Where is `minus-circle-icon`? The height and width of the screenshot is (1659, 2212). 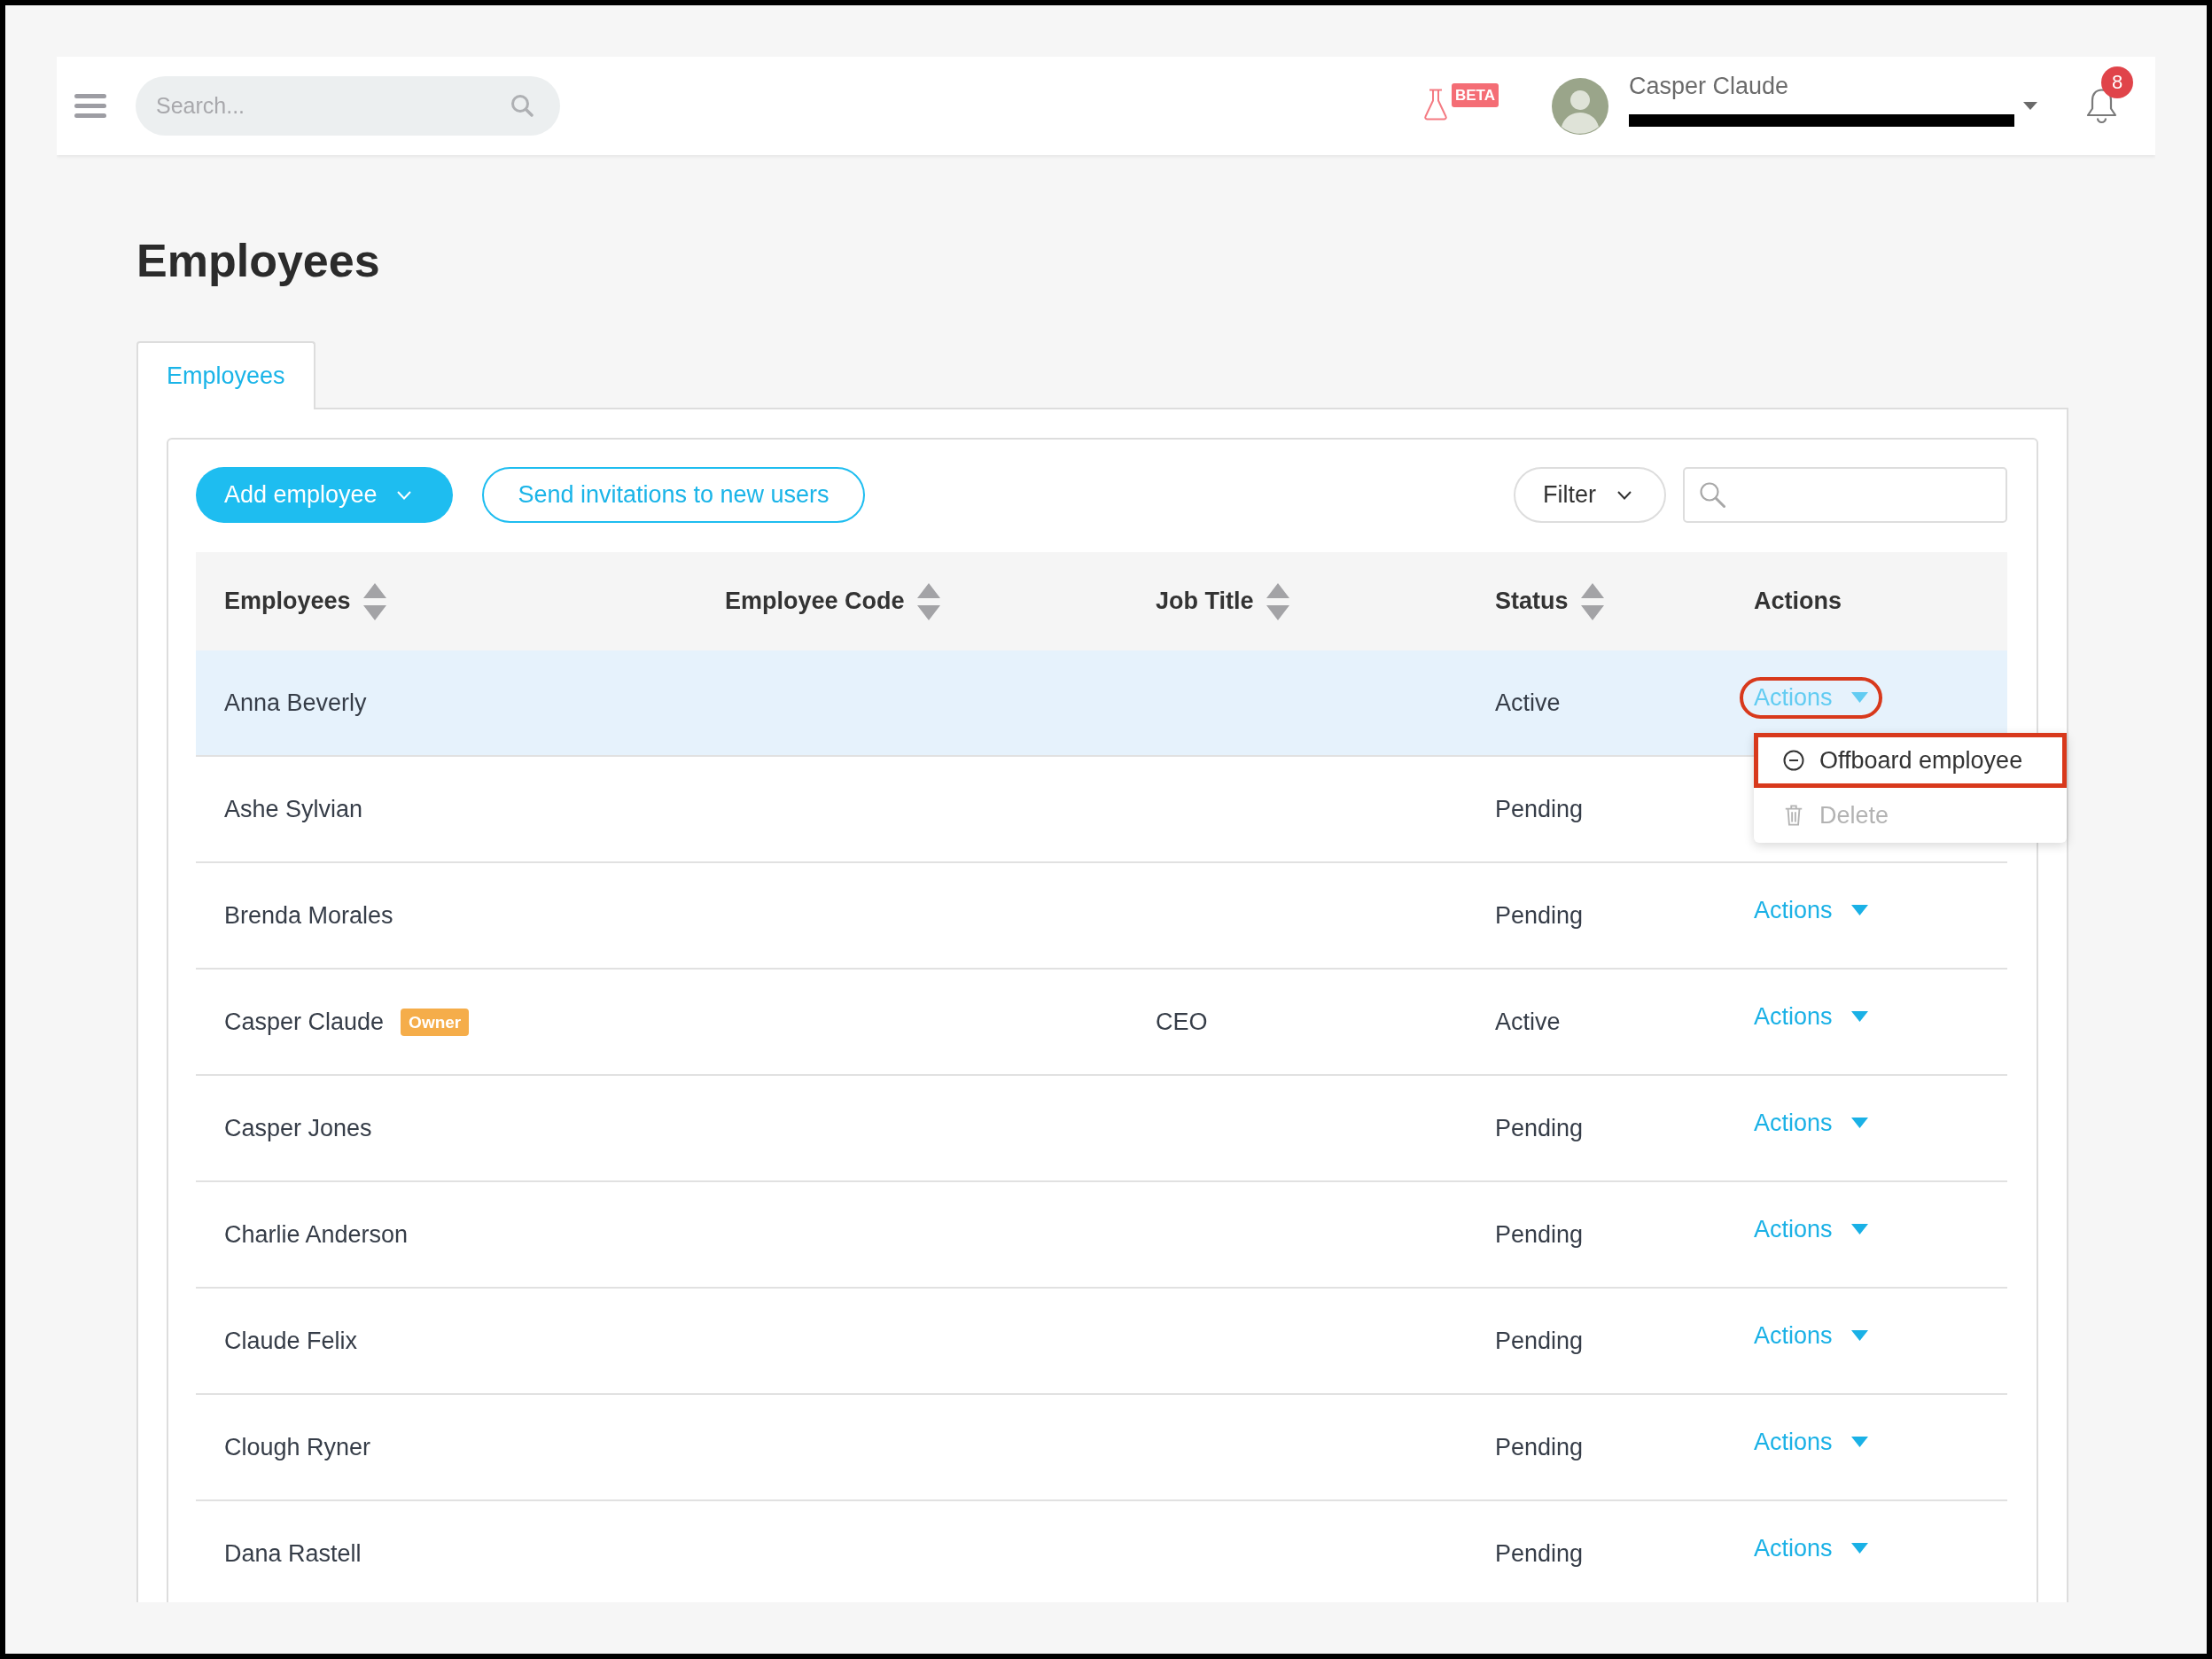 minus-circle-icon is located at coordinates (1793, 760).